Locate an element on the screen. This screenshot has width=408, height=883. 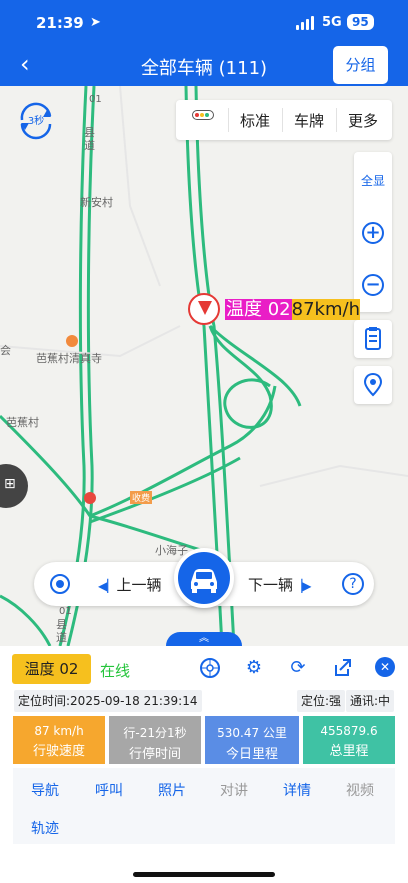
map-label-county-road-bottom: 县道 is located at coordinates (61, 631).